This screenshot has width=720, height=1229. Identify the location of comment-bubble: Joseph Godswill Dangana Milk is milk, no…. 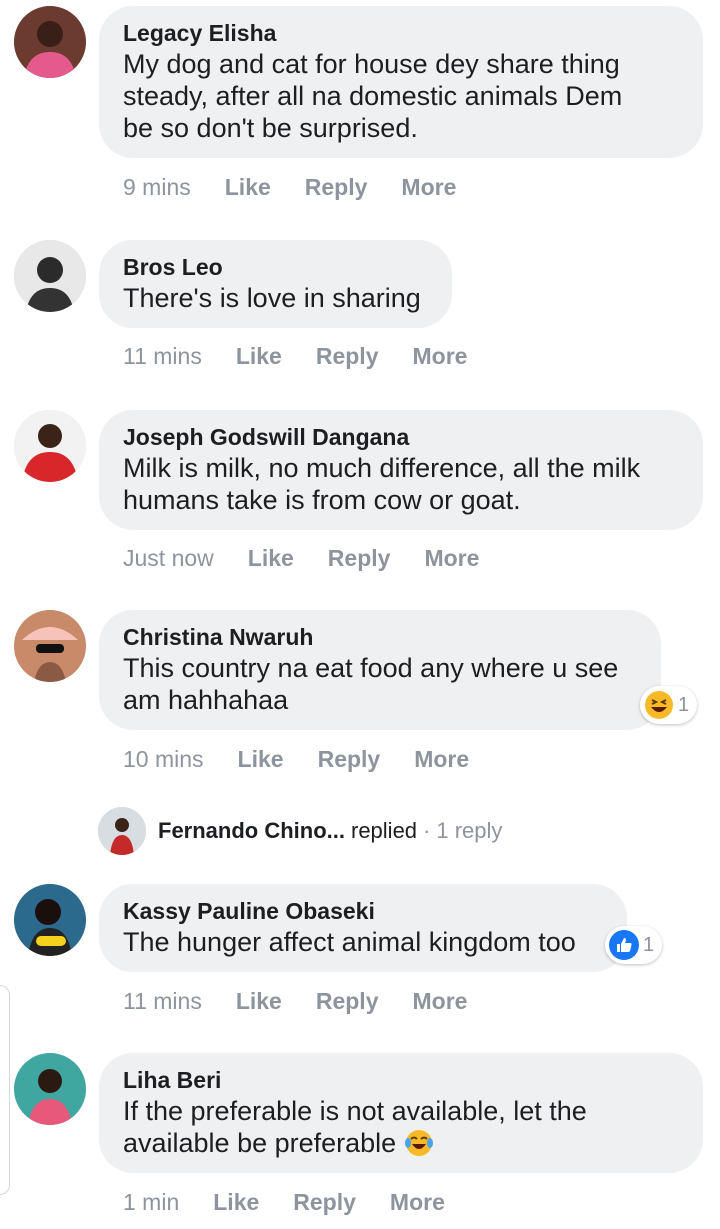
(401, 470).